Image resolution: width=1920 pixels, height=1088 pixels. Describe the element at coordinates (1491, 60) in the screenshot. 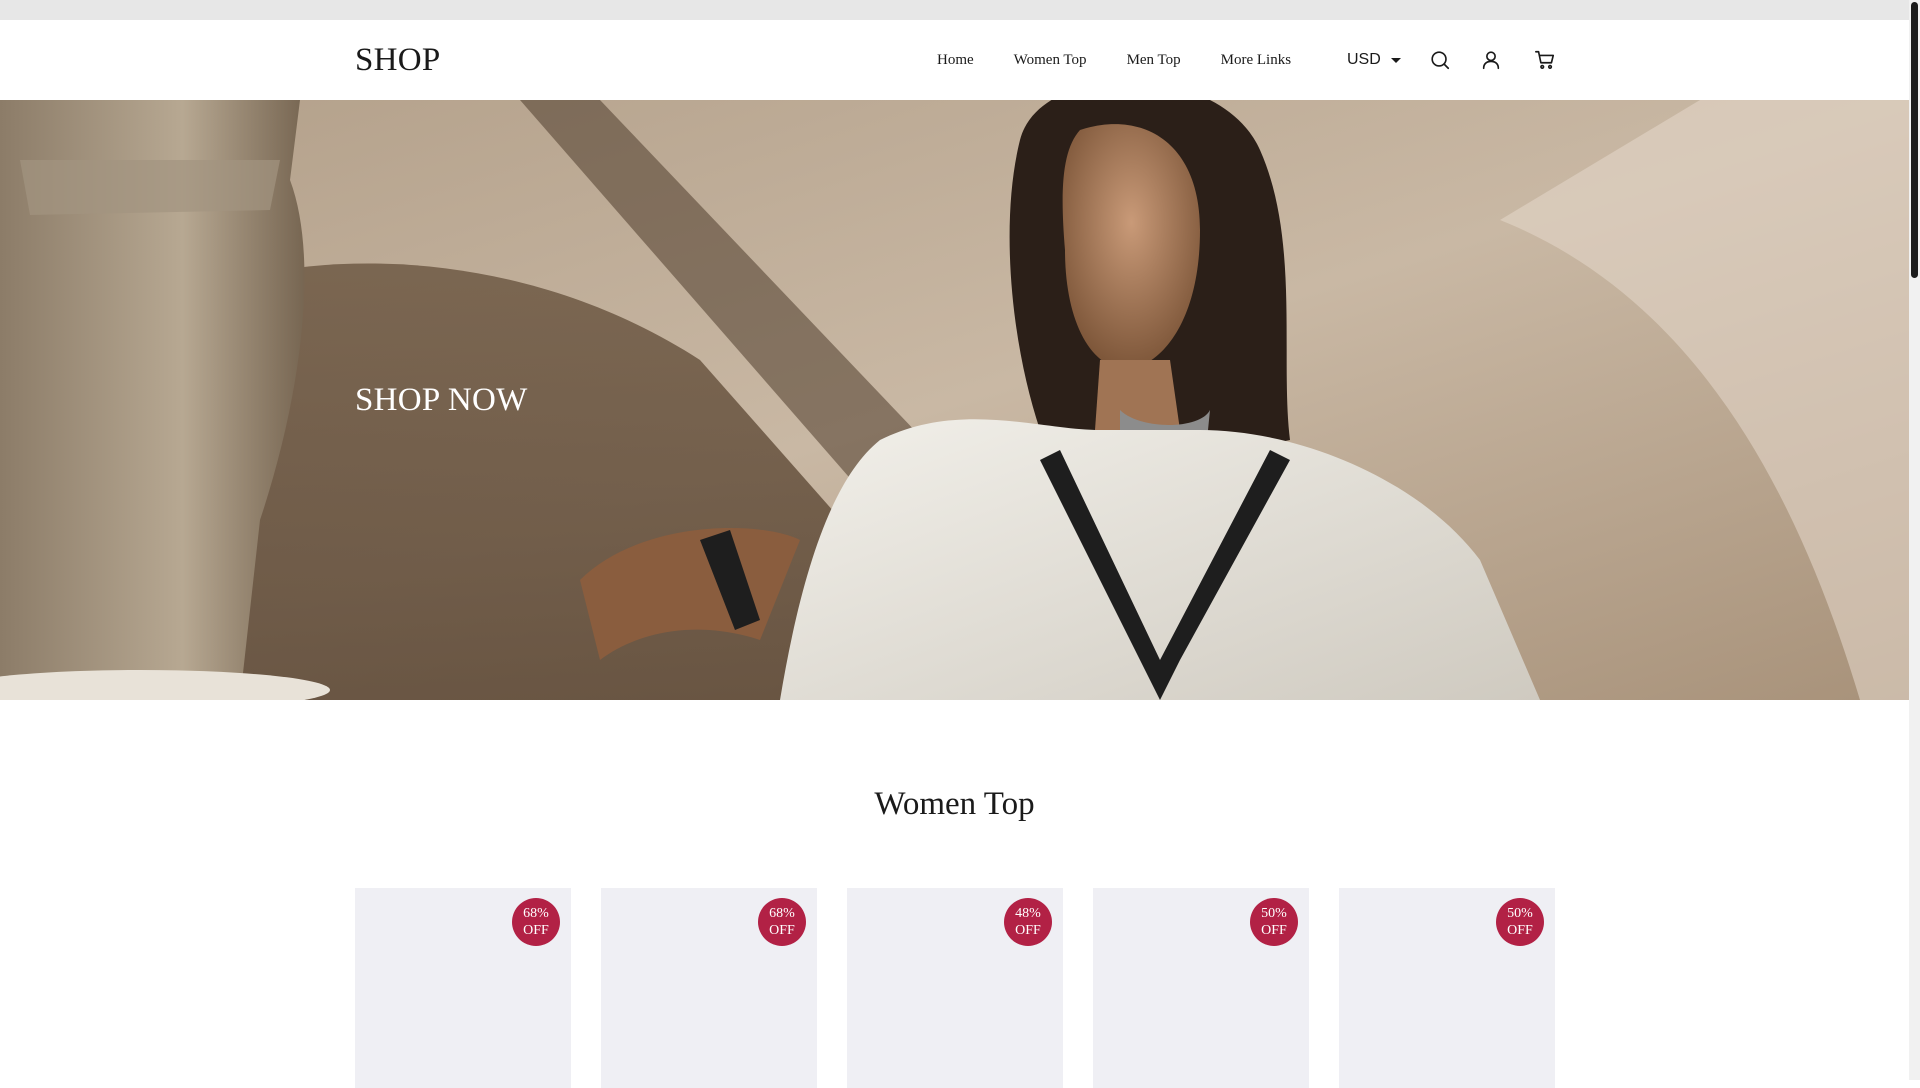

I see `user-icon` at that location.